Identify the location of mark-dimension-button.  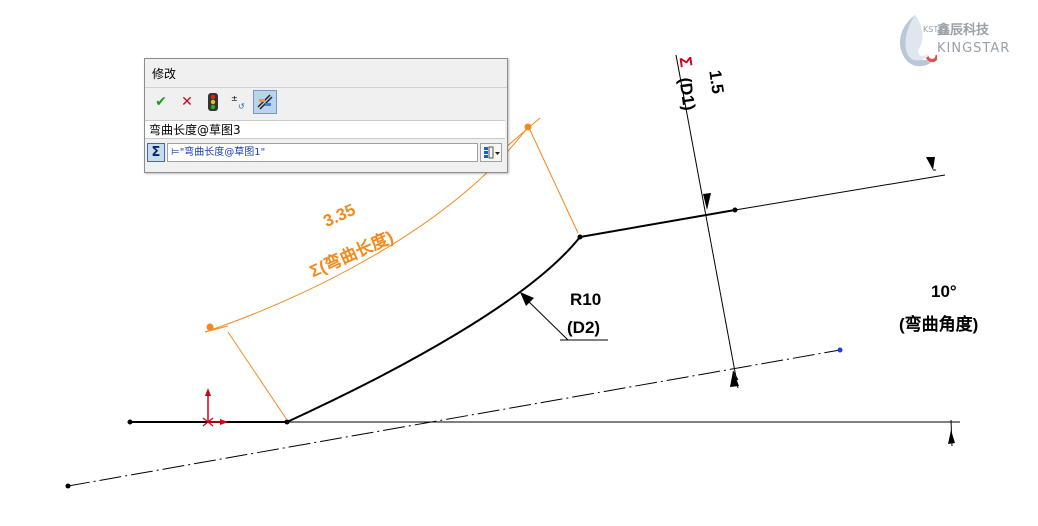
(265, 102).